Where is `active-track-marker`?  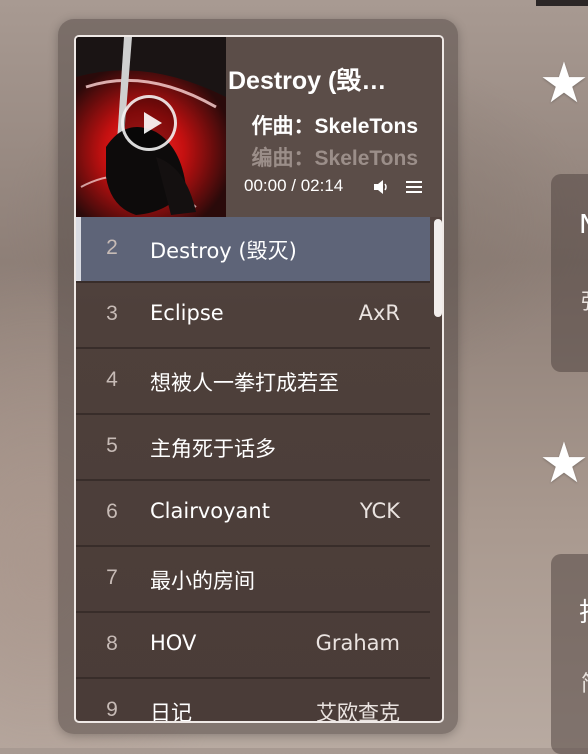
active-track-marker is located at coordinates (78, 249).